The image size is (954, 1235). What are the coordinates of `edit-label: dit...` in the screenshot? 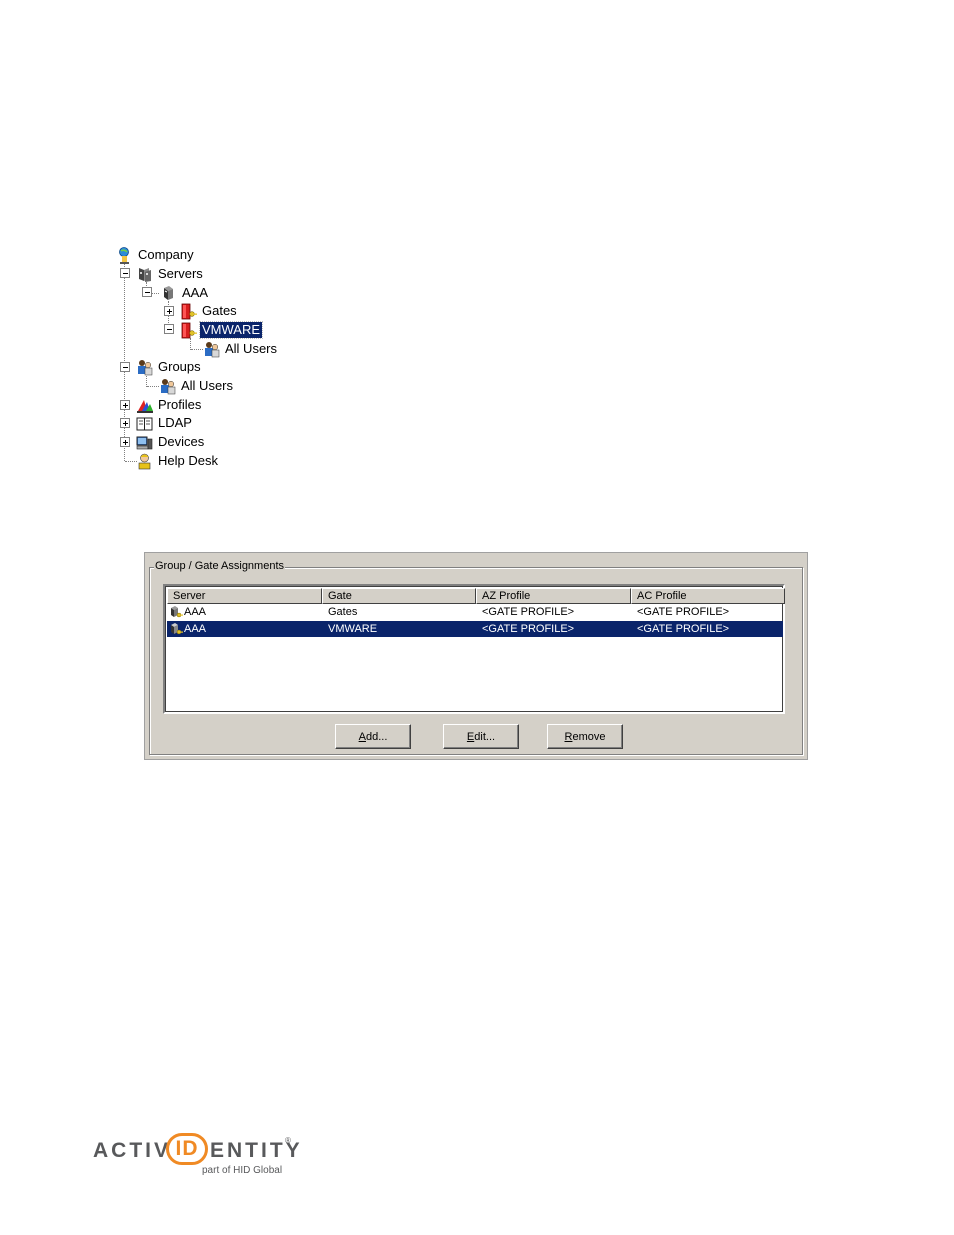 It's located at (485, 736).